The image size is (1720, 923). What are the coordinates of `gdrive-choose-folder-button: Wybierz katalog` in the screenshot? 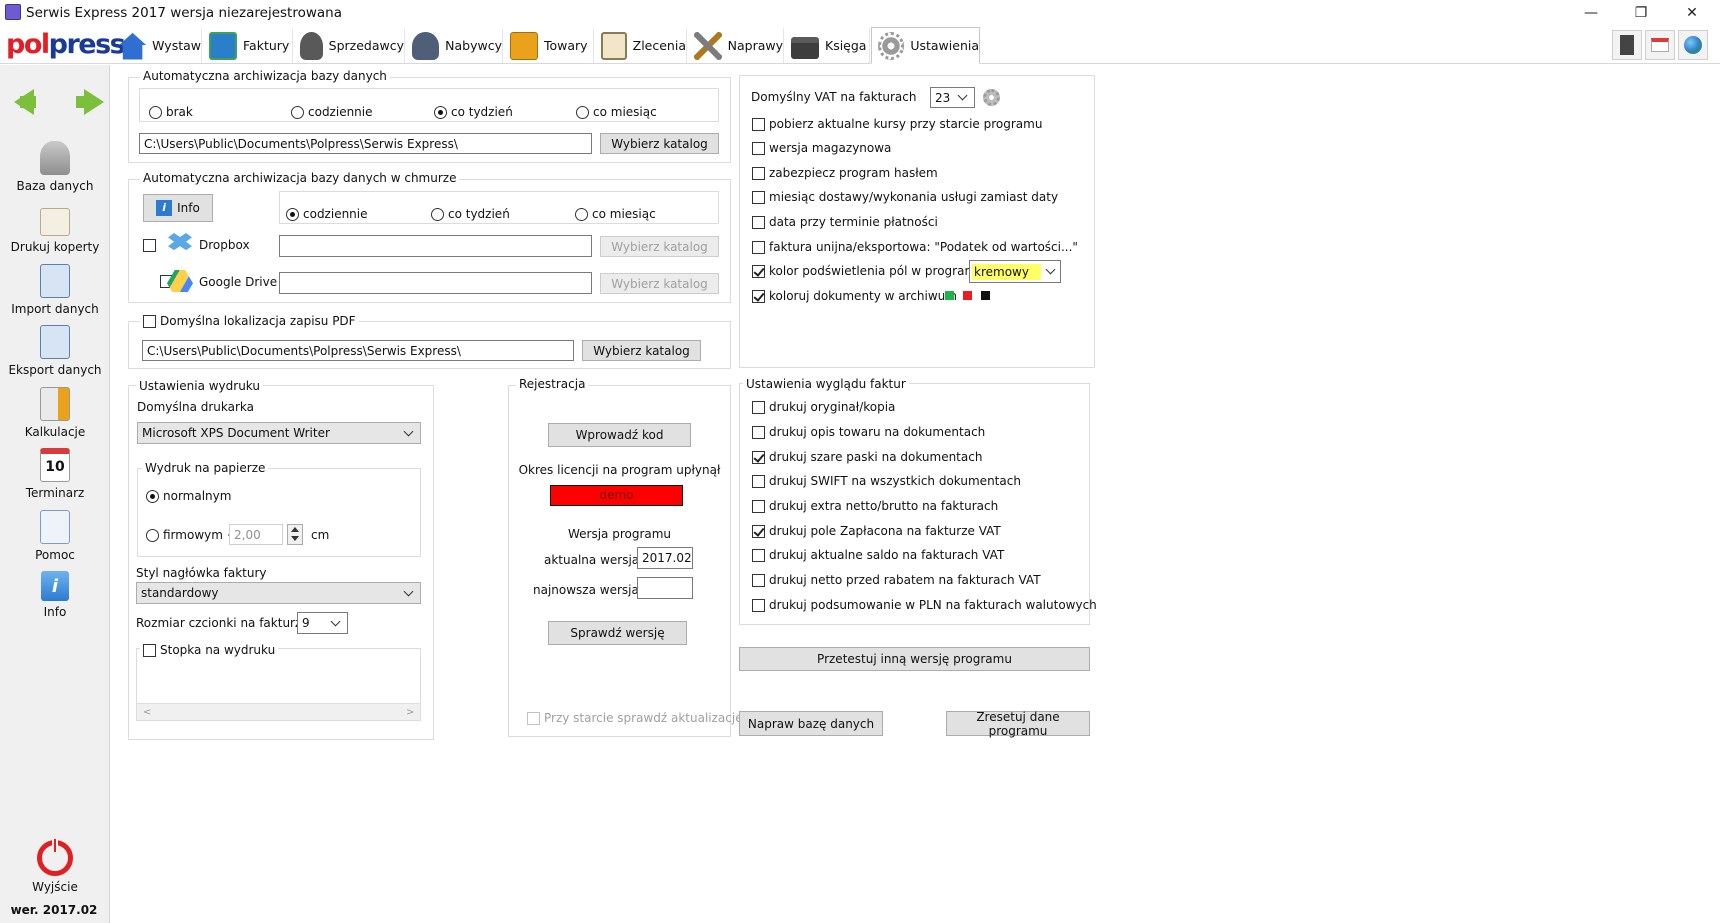 It's located at (659, 283).